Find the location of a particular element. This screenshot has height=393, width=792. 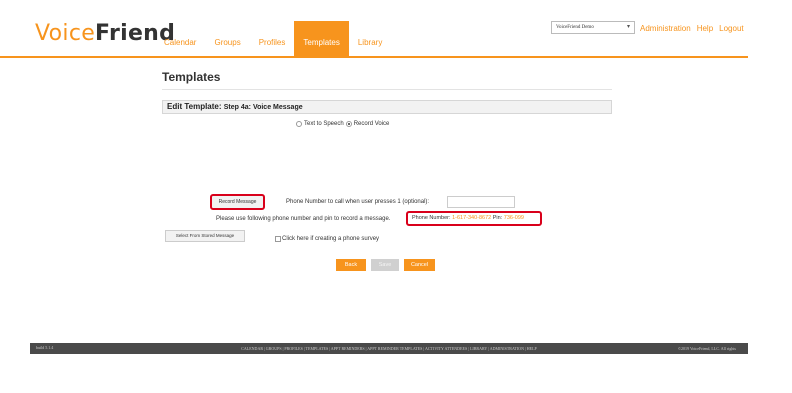

phone-survey-checkbox is located at coordinates (278, 239).